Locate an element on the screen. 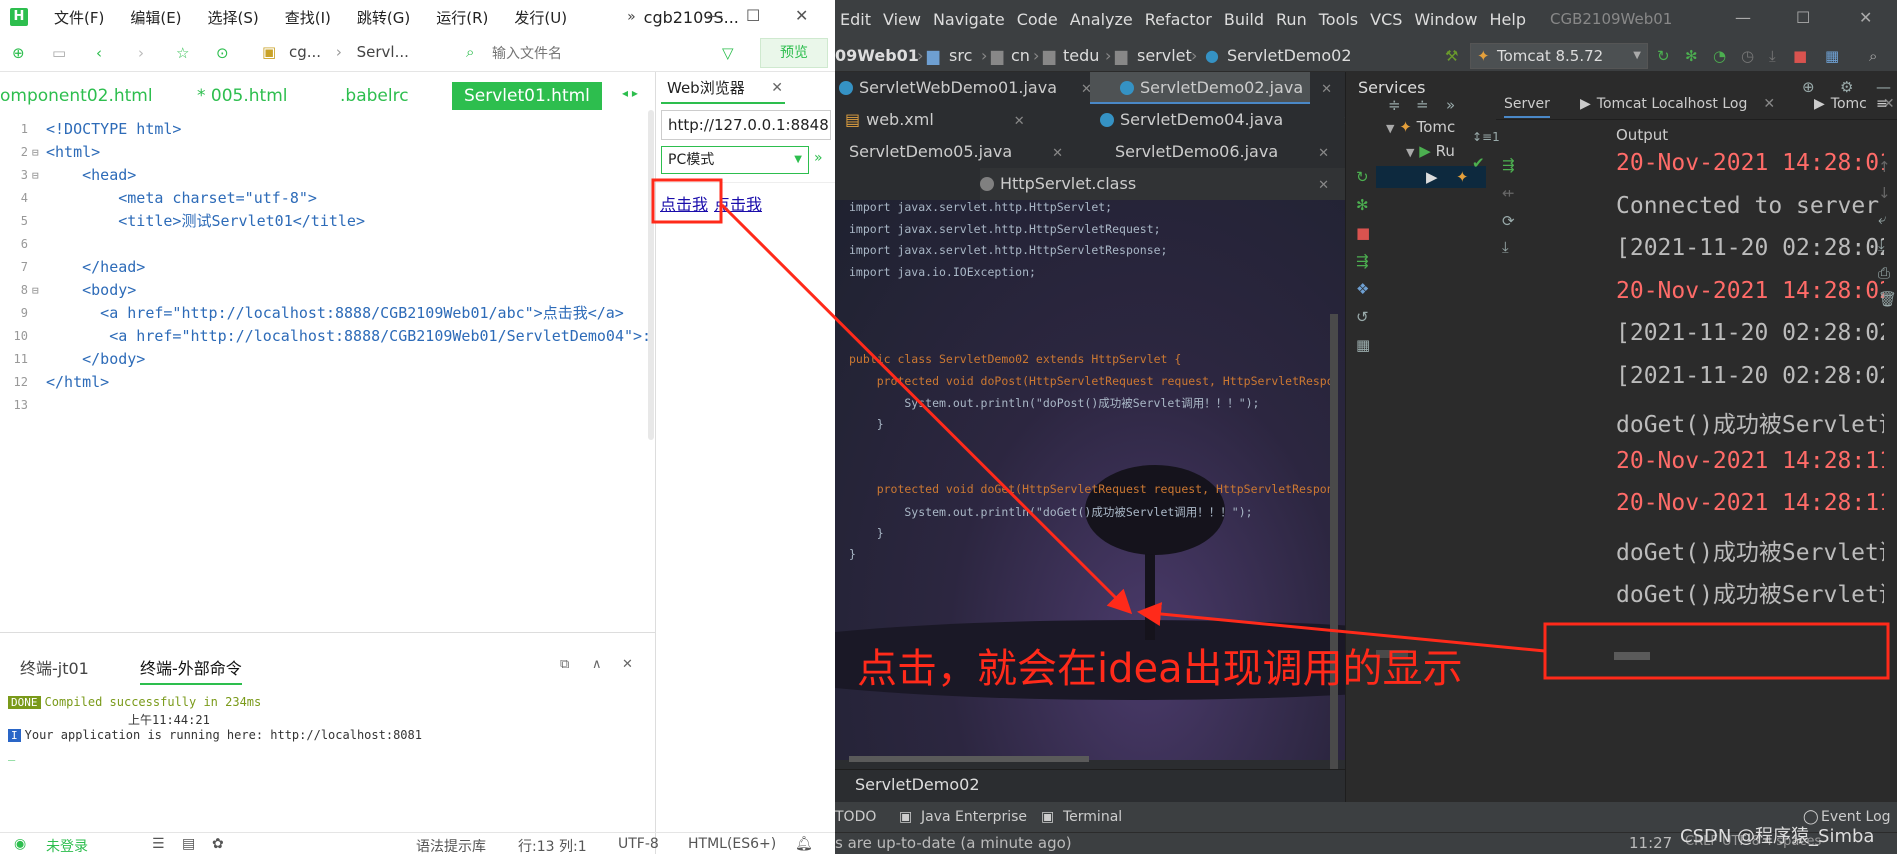 The height and width of the screenshot is (854, 1897). forward-icon: › is located at coordinates (141, 53).